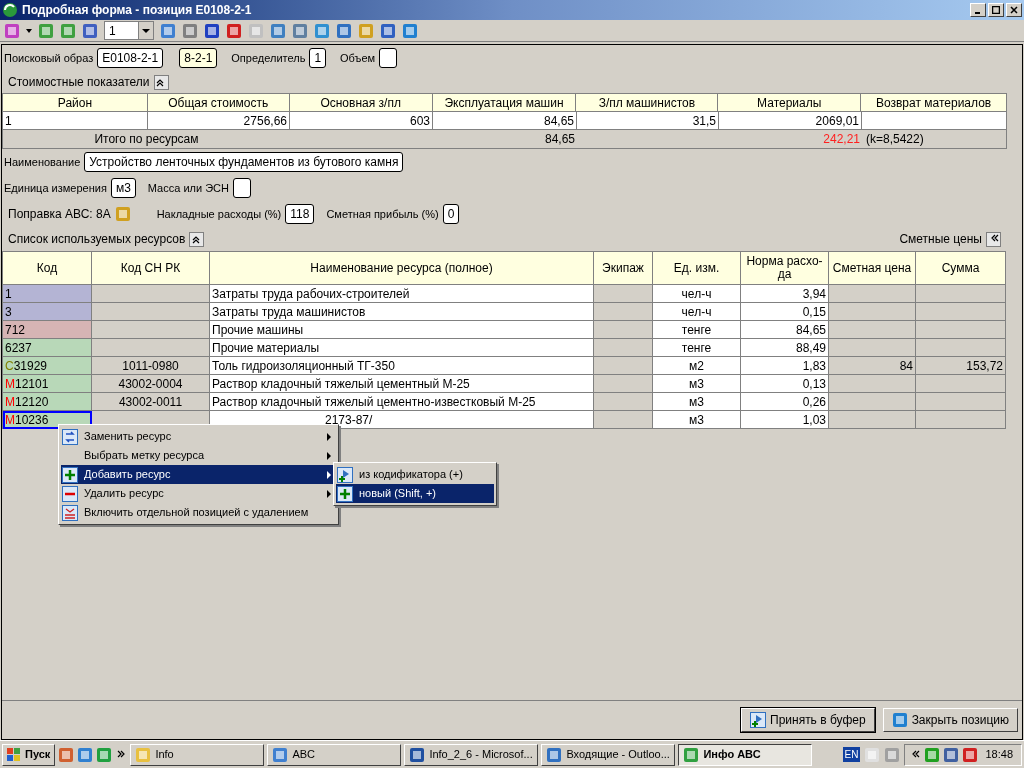 The width and height of the screenshot is (1024, 768). Describe the element at coordinates (415, 493) in the screenshot. I see `menu-item: новый (Shift, +)` at that location.